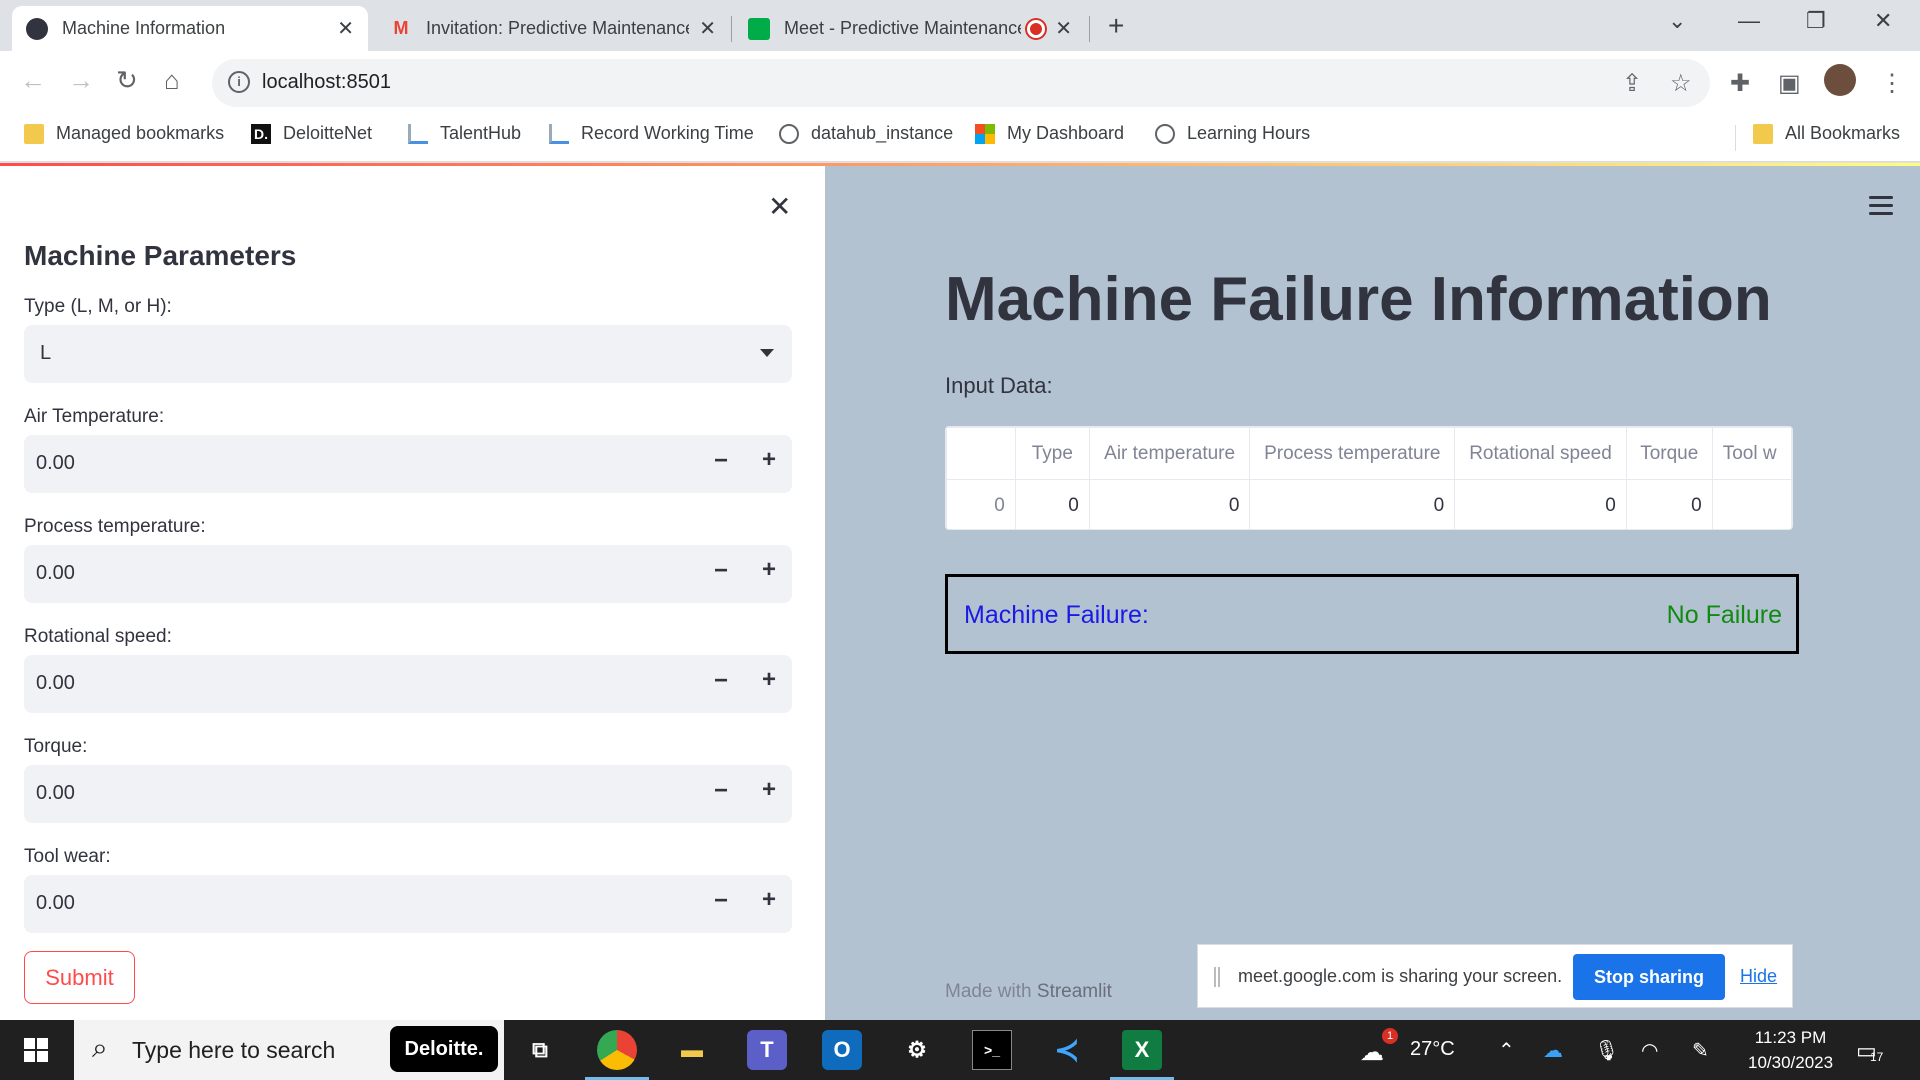 The image size is (1920, 1080). I want to click on tab-gmail-invitation: M Invitation: Predictive Maintenance ✕, so click(553, 28).